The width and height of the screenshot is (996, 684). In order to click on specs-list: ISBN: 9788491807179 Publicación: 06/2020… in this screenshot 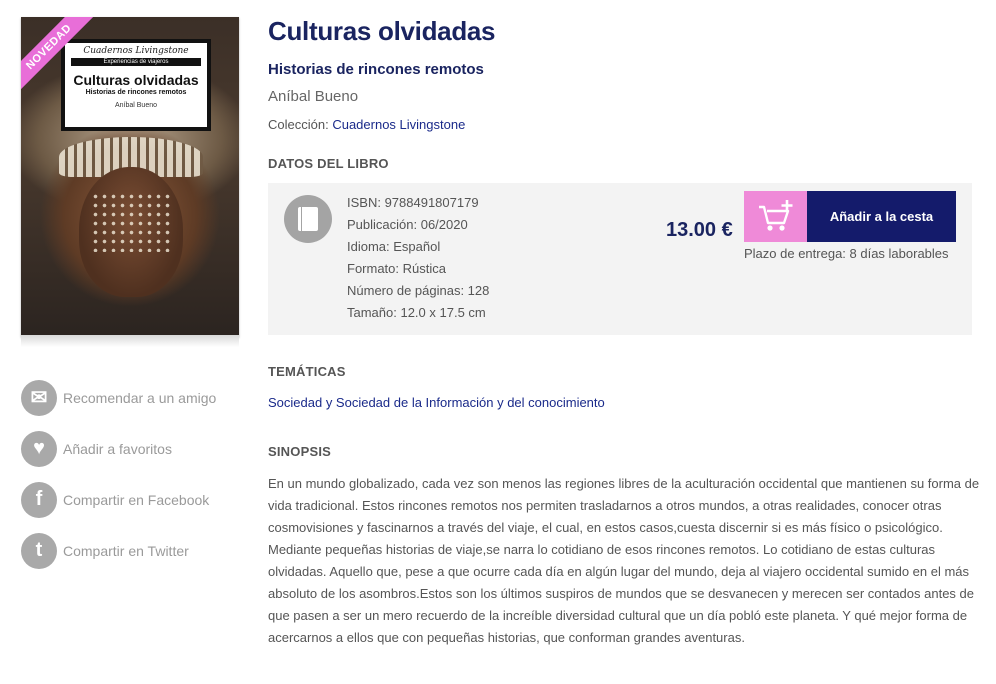, I will do `click(418, 258)`.